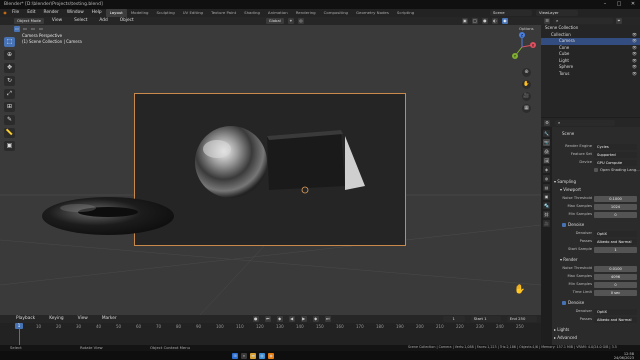  What do you see at coordinates (615, 249) in the screenshot?
I see `vp-start-sample-field: 1` at bounding box center [615, 249].